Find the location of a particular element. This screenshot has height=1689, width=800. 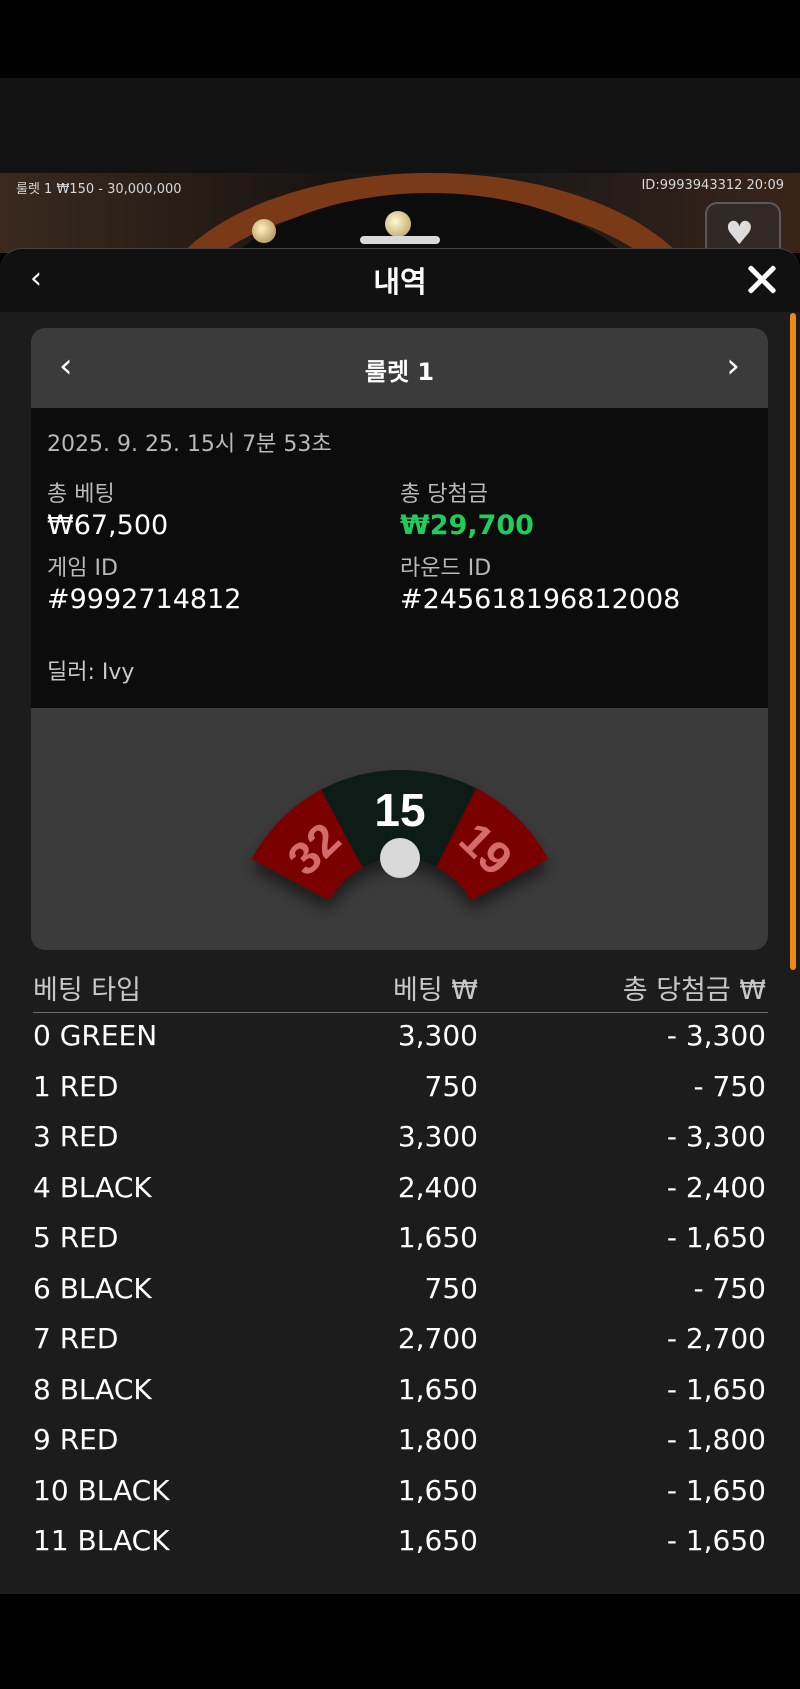

top-system-bar is located at coordinates (400, 39).